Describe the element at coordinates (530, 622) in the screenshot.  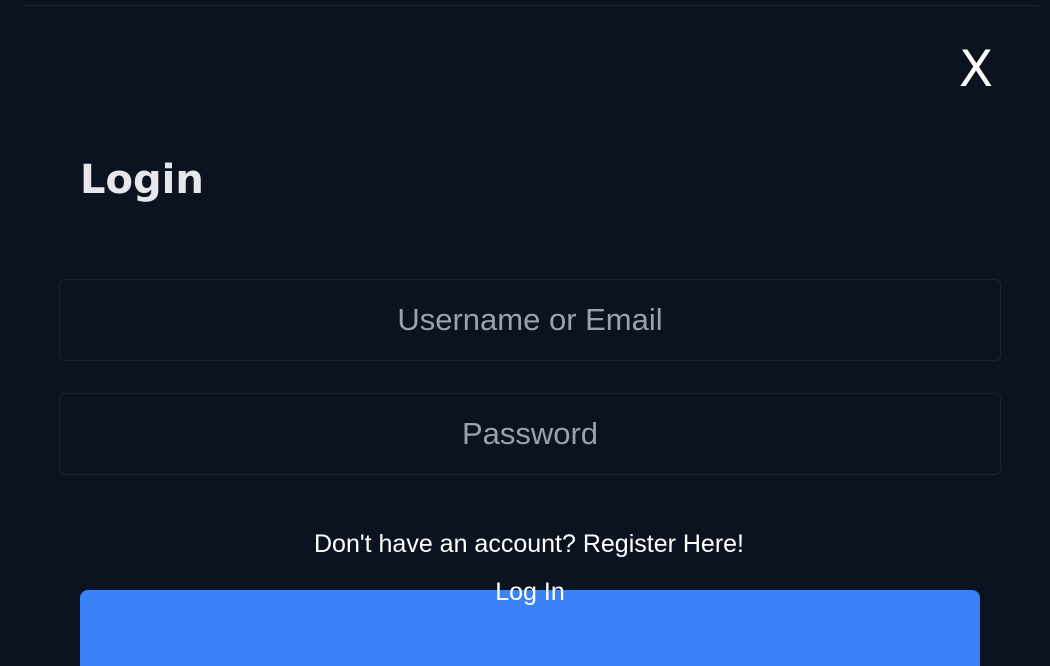
I see `login-button: Log In` at that location.